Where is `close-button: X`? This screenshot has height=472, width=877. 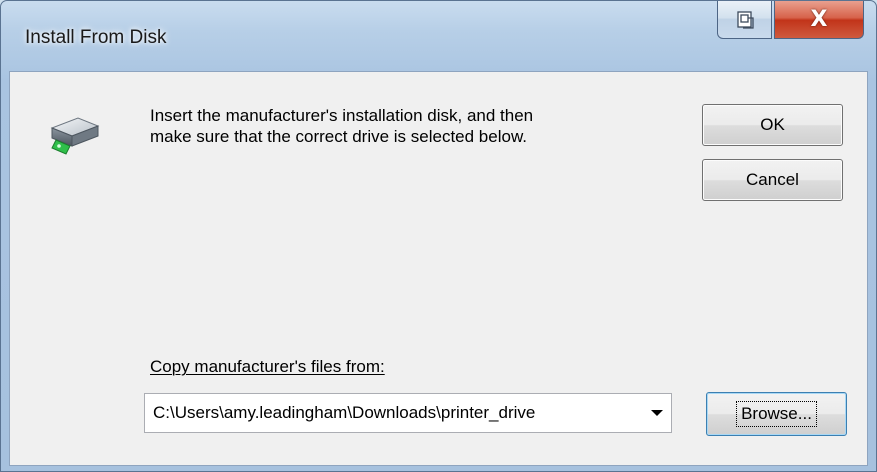 close-button: X is located at coordinates (819, 20).